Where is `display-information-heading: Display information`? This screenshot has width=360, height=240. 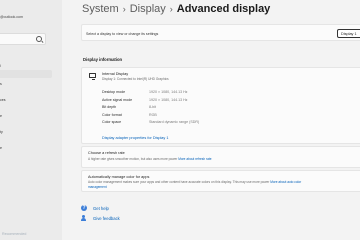
display-information-heading: Display information is located at coordinates (103, 59).